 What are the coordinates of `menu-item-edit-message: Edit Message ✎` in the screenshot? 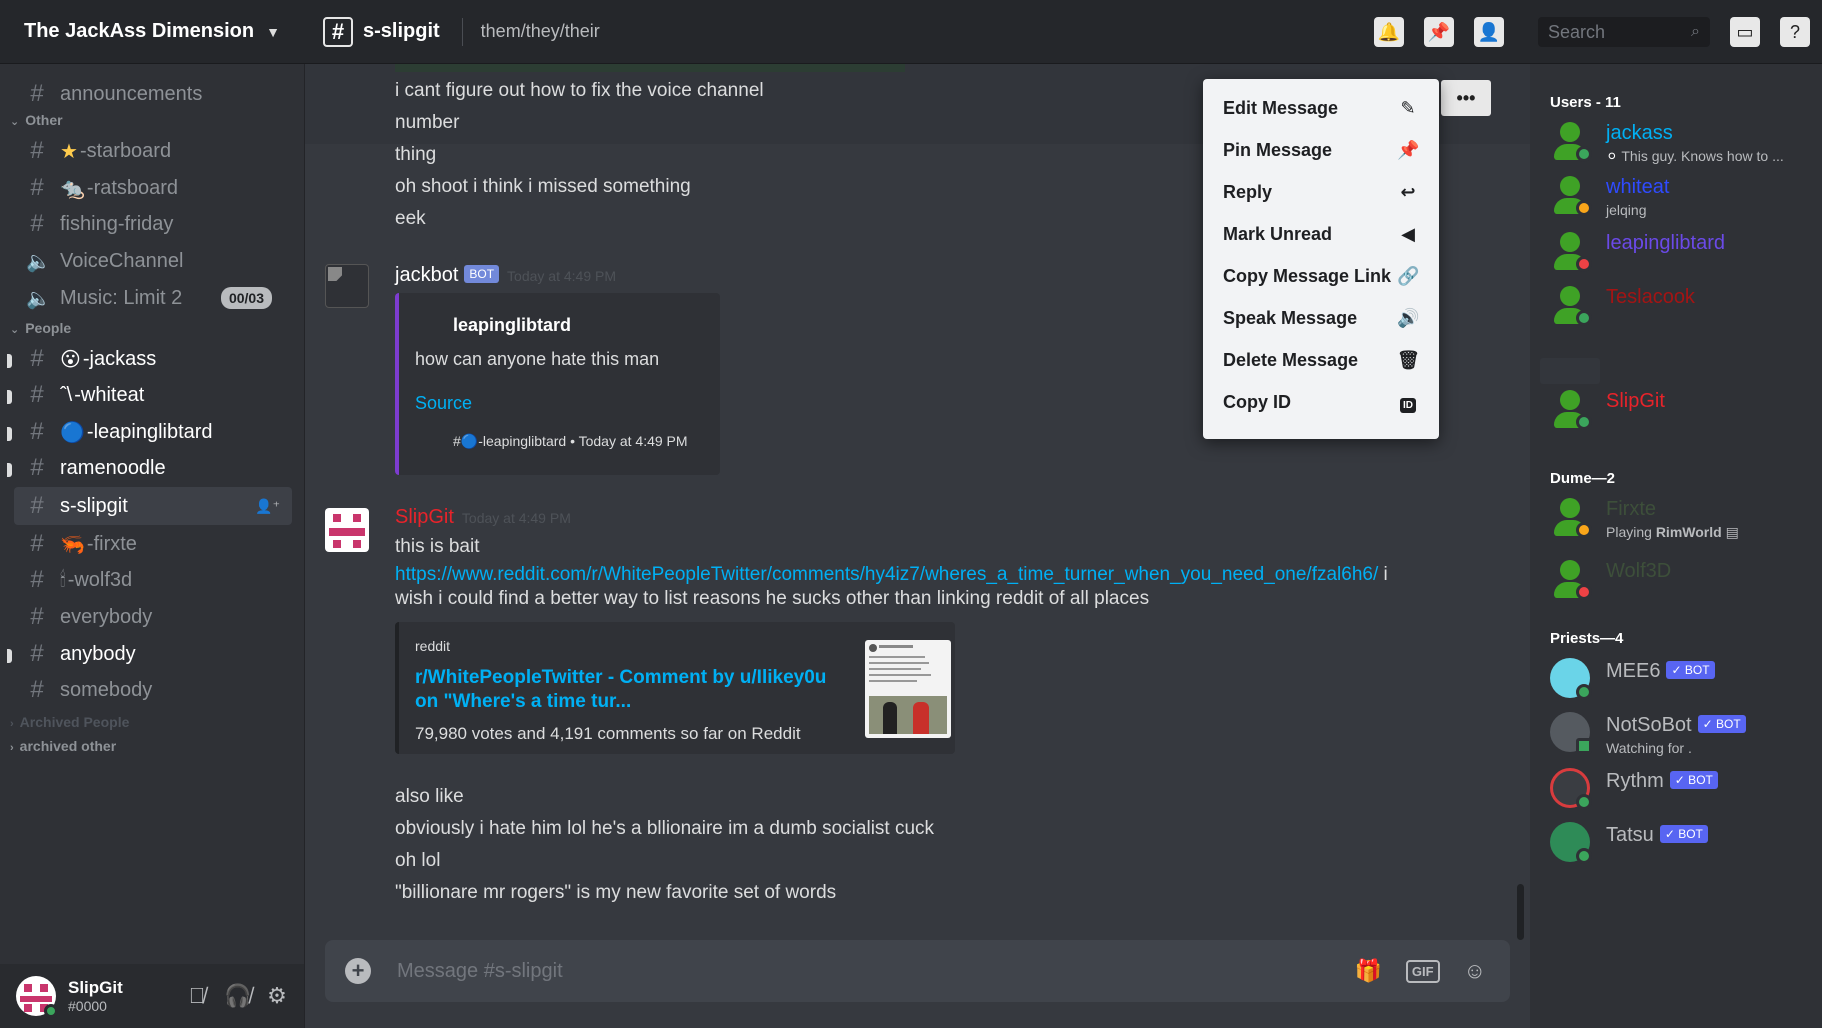 It's located at (1321, 108).